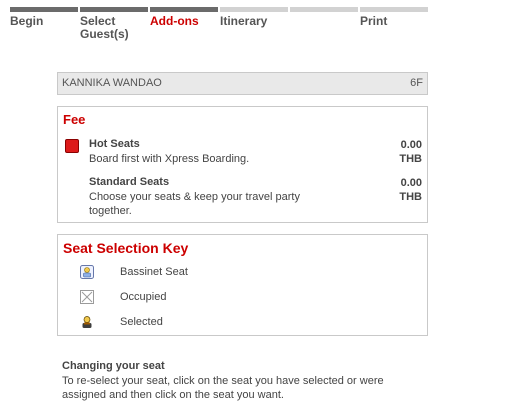  I want to click on passenger-seat: 6F, so click(416, 83).